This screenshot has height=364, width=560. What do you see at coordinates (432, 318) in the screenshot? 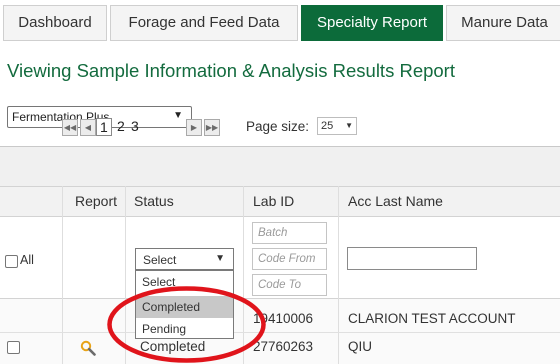
I see `acc-last-name-cell: CLARION TEST ACCOUNT` at bounding box center [432, 318].